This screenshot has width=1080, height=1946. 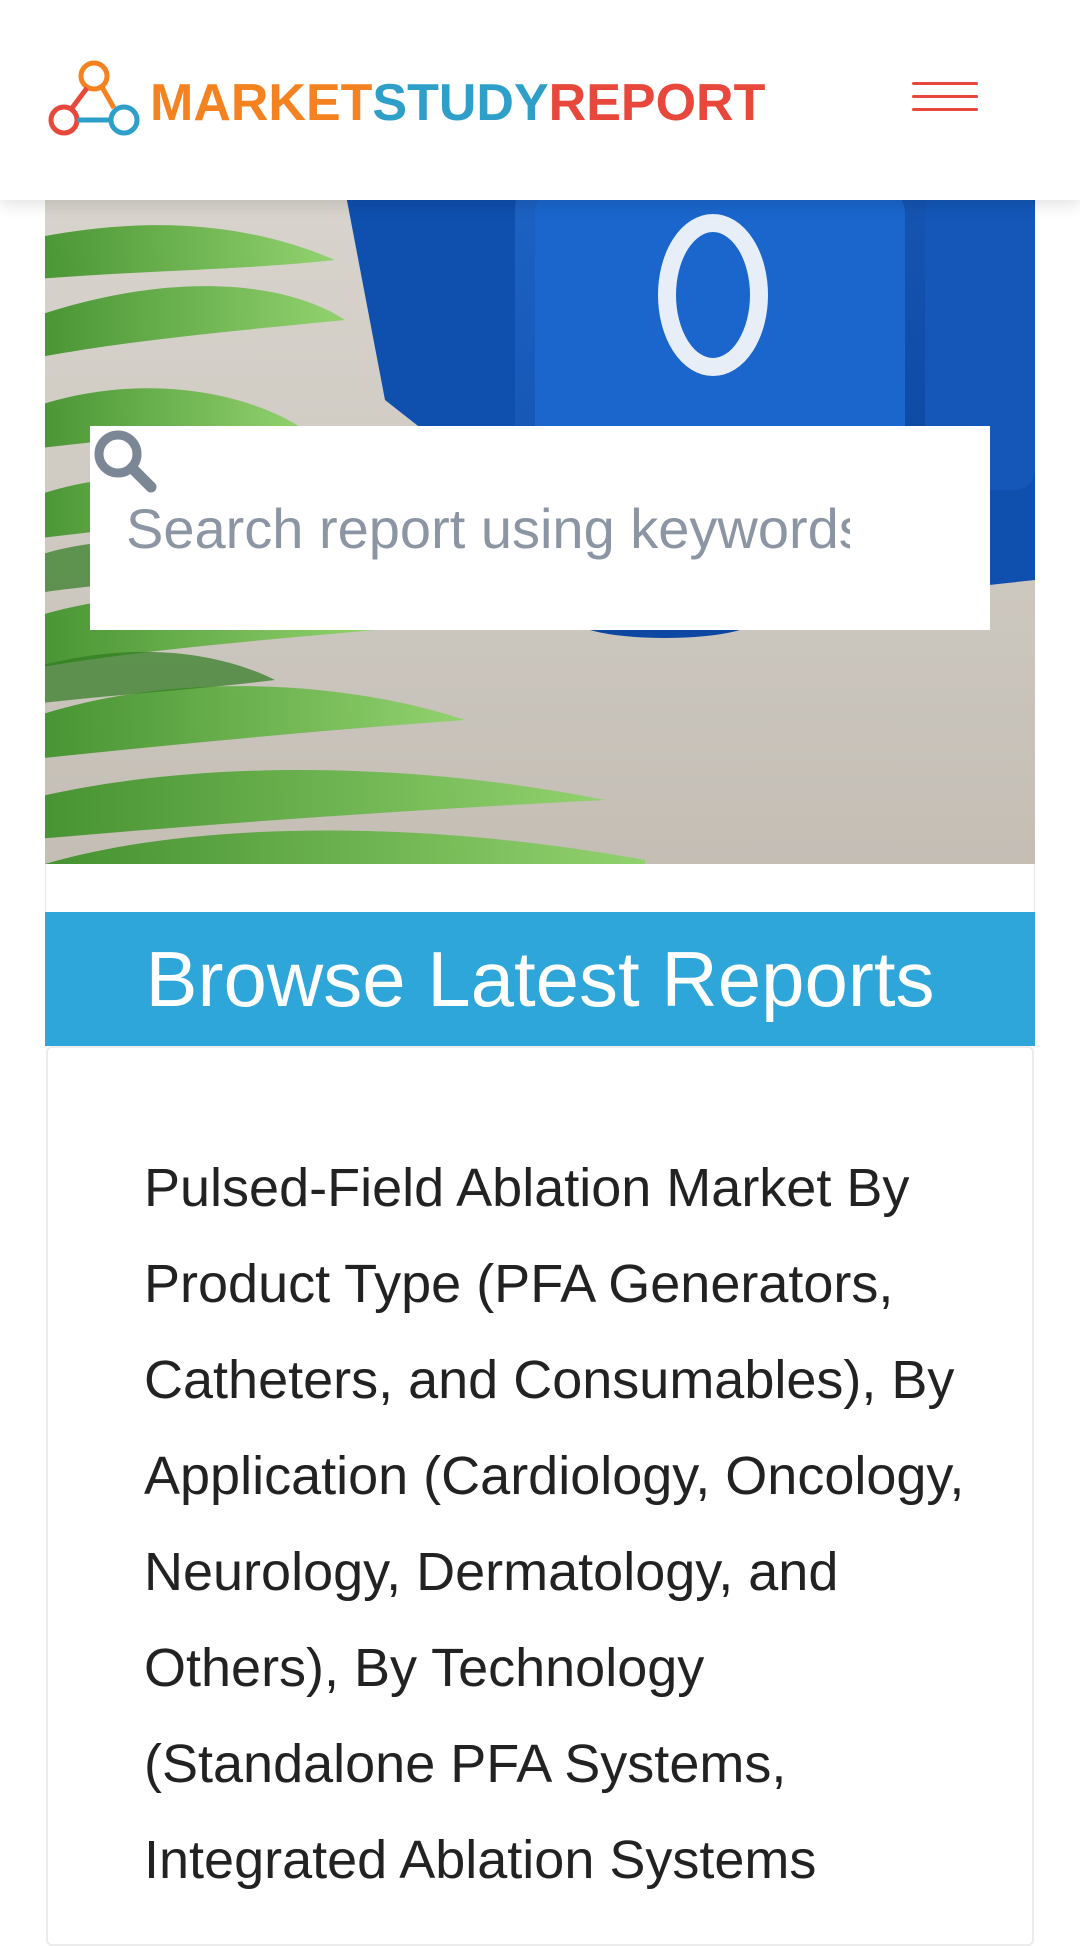 I want to click on logo-network-icon, so click(x=94, y=98).